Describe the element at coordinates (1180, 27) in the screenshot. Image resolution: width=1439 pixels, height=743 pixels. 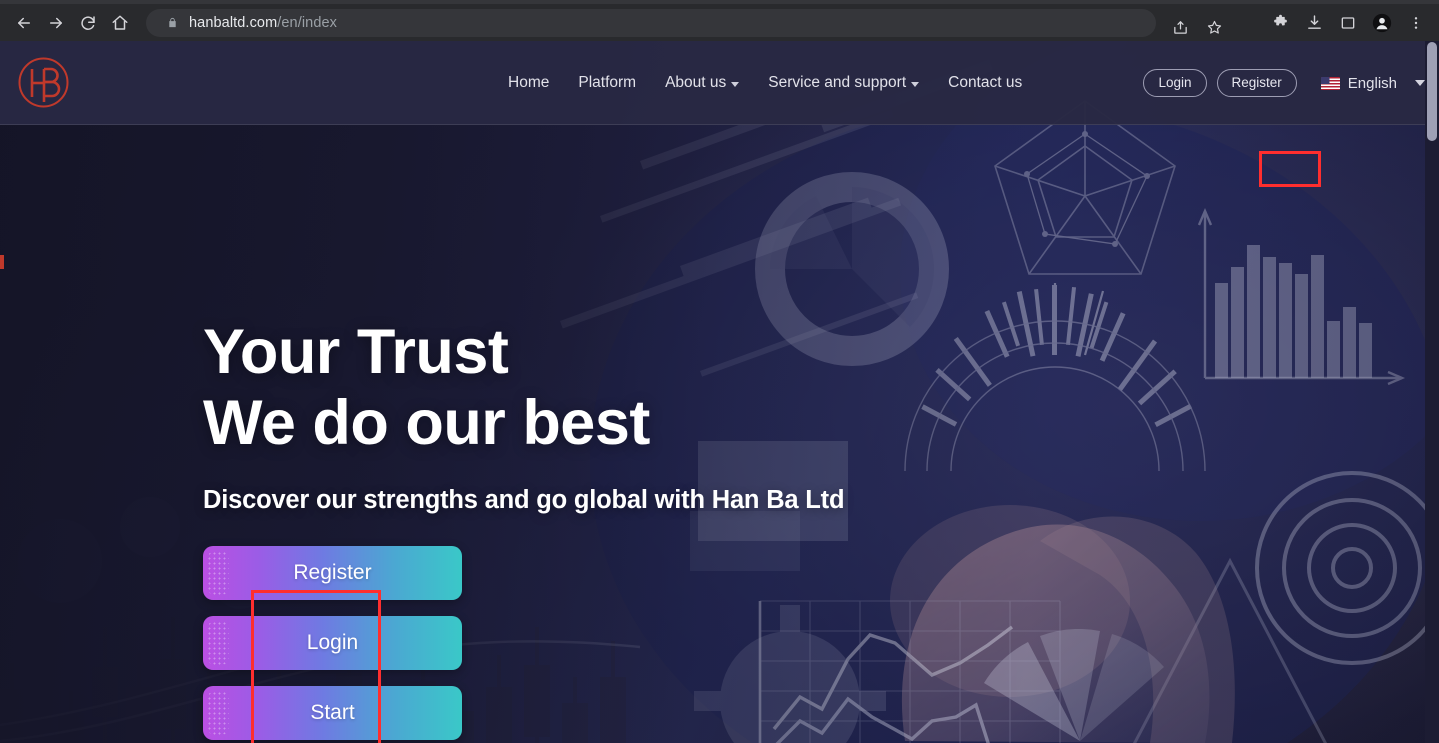
I see `share-icon` at that location.